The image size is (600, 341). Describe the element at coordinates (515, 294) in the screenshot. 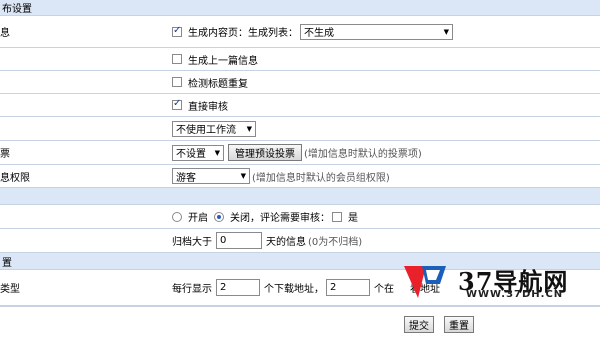

I see `watermark-url: WWW.37DH.CN` at that location.